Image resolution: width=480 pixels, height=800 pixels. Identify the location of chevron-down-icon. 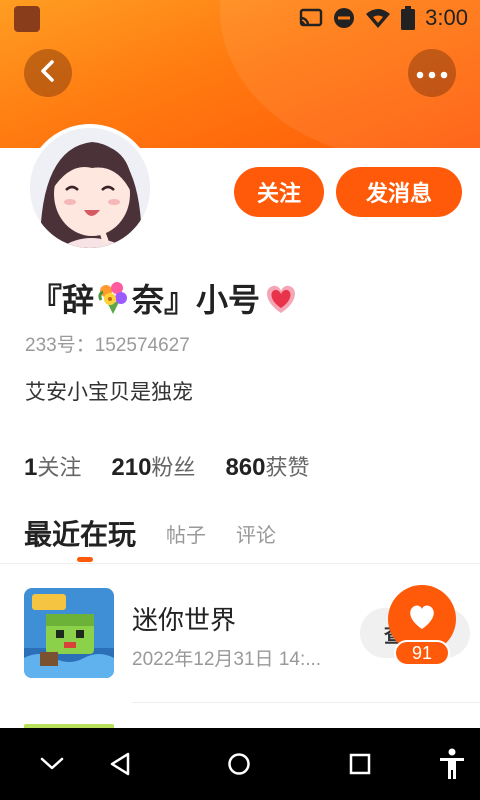
(52, 764).